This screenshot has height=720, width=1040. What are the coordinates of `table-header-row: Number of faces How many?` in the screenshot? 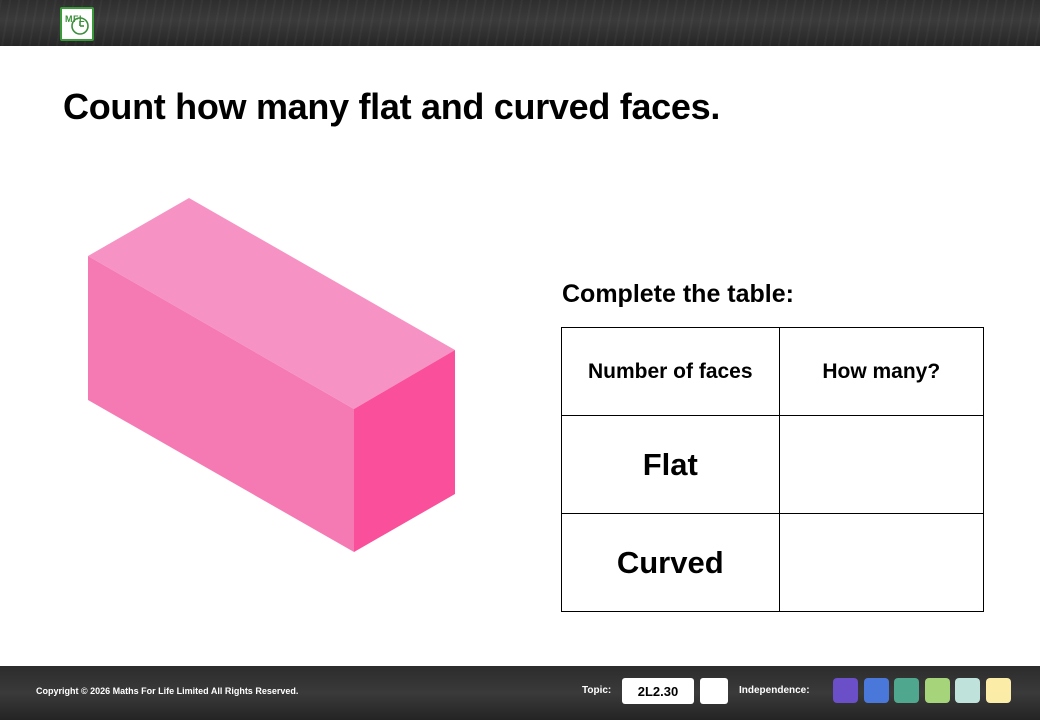 It's located at (773, 371).